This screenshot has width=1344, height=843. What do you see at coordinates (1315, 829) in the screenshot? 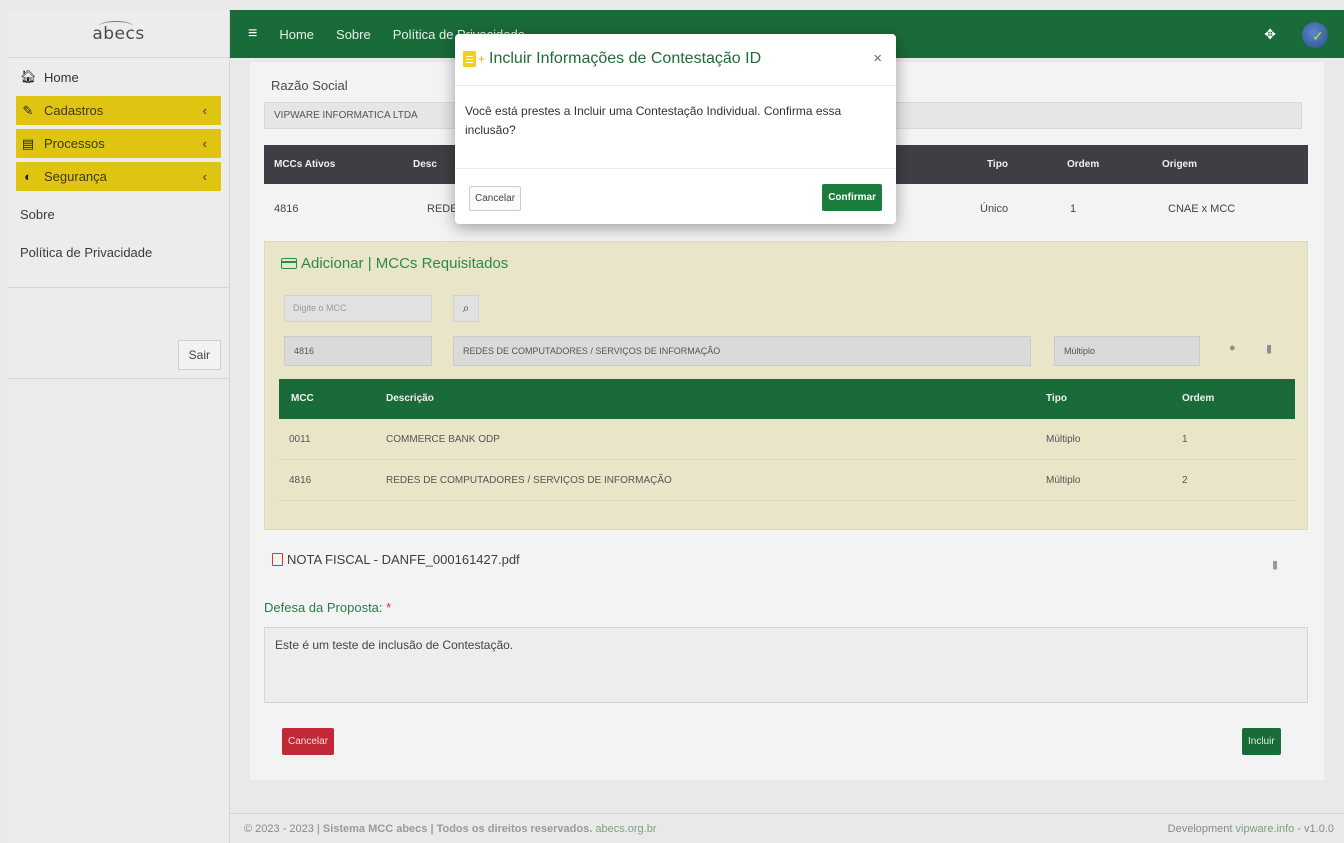
I see `footer-version: - v1.0.0` at bounding box center [1315, 829].